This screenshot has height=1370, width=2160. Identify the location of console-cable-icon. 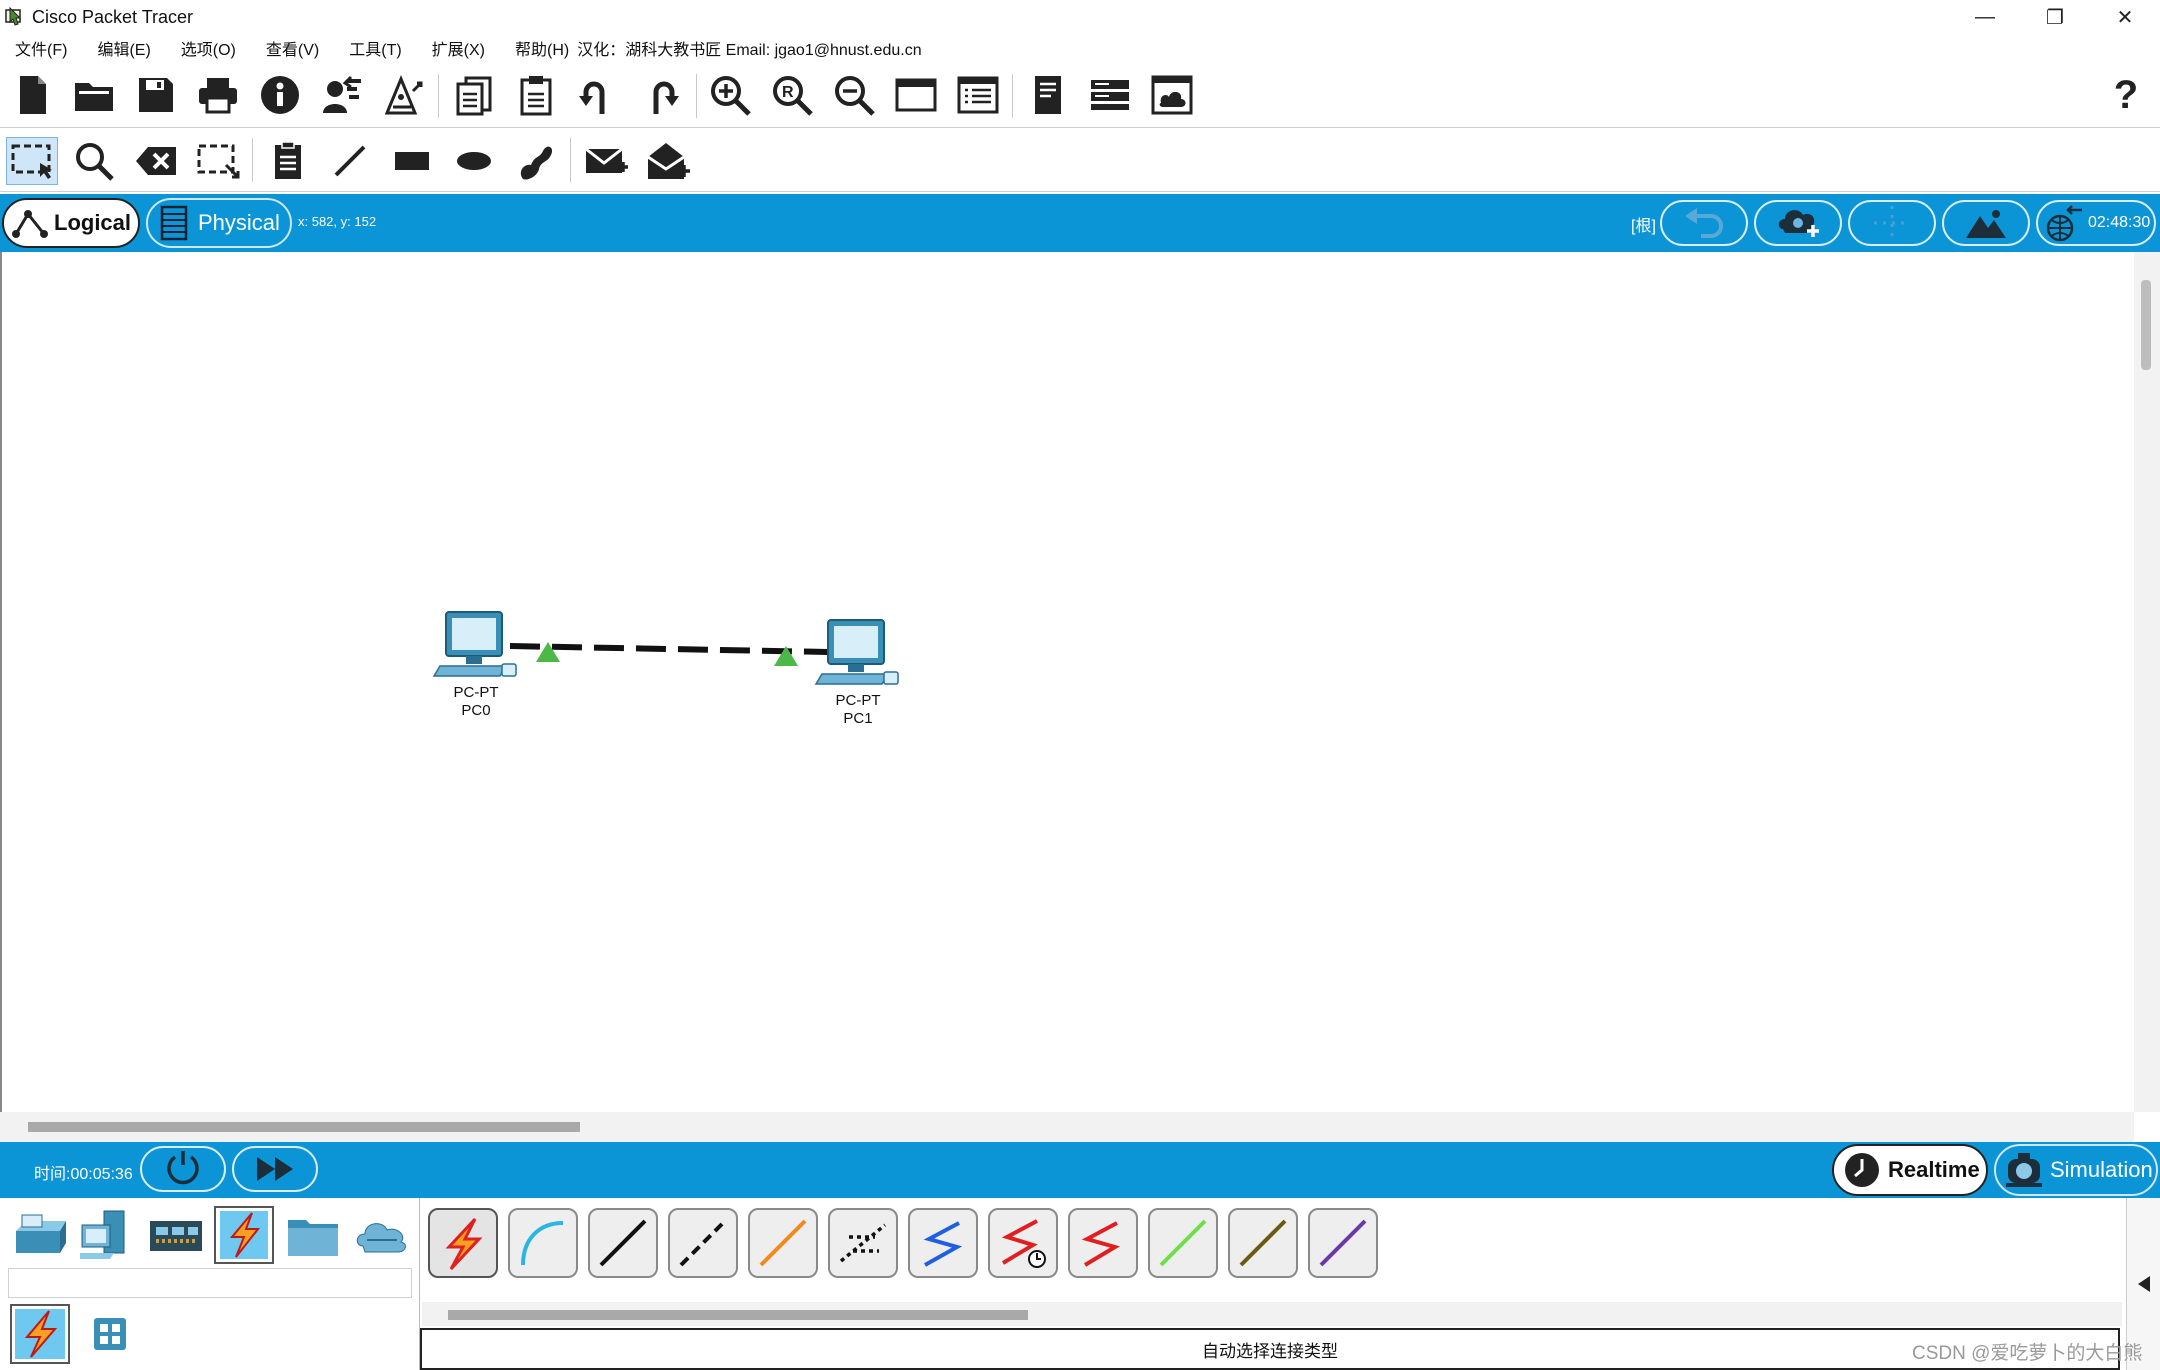
(542, 1243).